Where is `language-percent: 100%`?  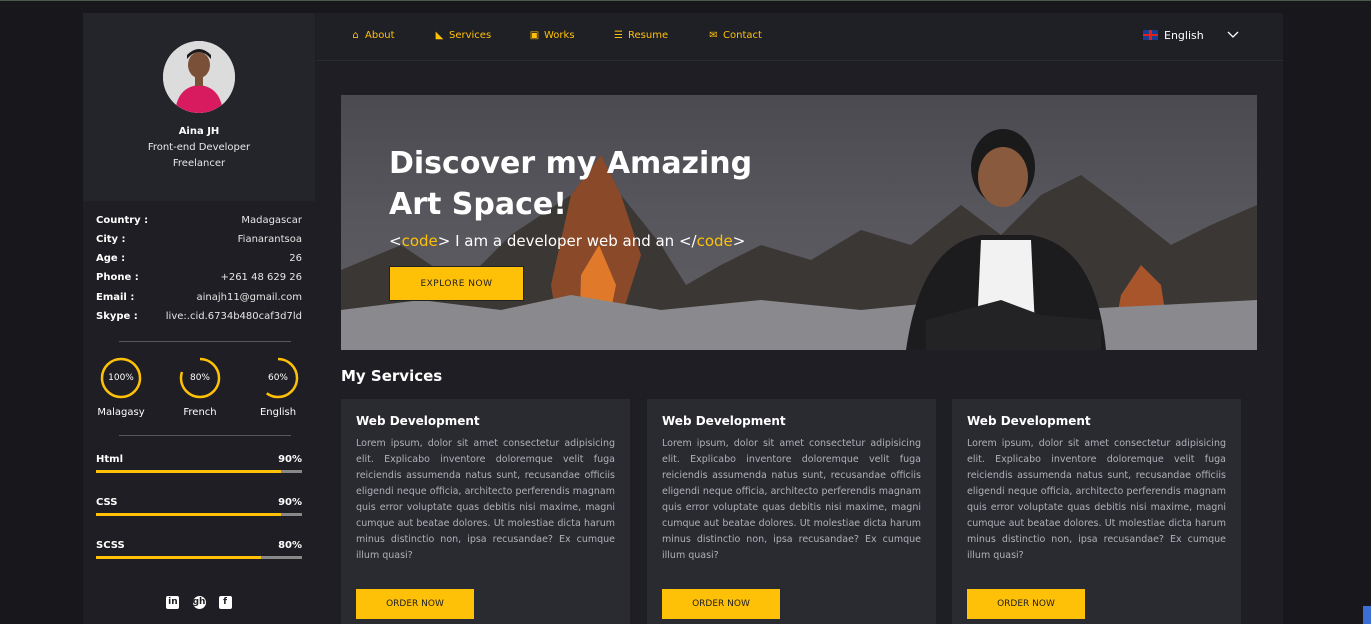 language-percent: 100% is located at coordinates (121, 378).